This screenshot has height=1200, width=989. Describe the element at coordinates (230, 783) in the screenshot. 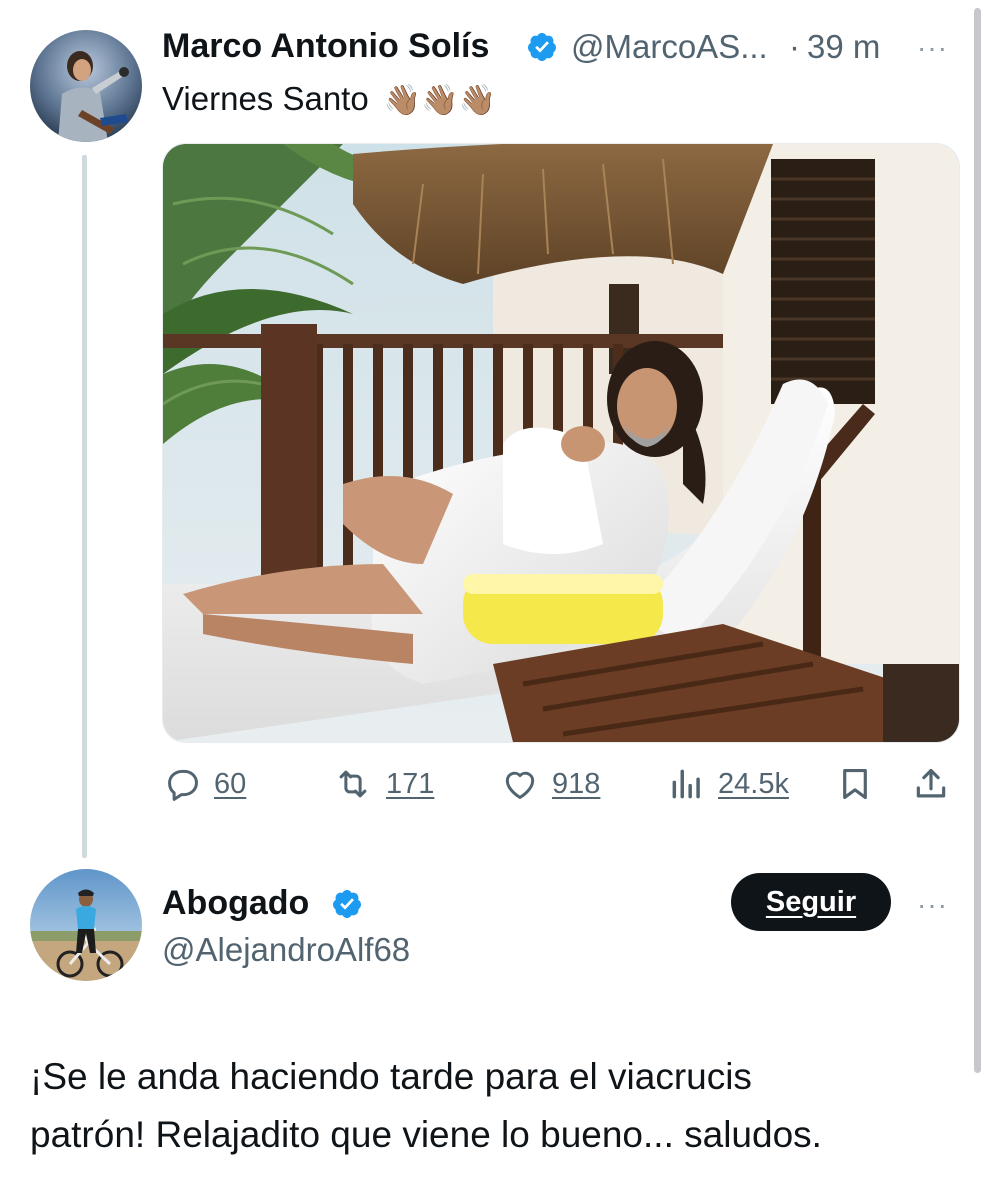

I see `reply-count: 60` at that location.